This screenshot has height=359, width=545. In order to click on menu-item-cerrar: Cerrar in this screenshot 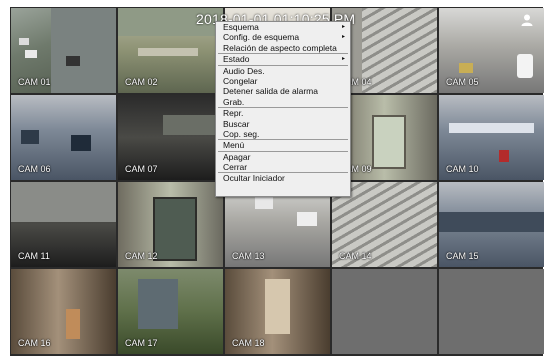, I will do `click(283, 167)`.